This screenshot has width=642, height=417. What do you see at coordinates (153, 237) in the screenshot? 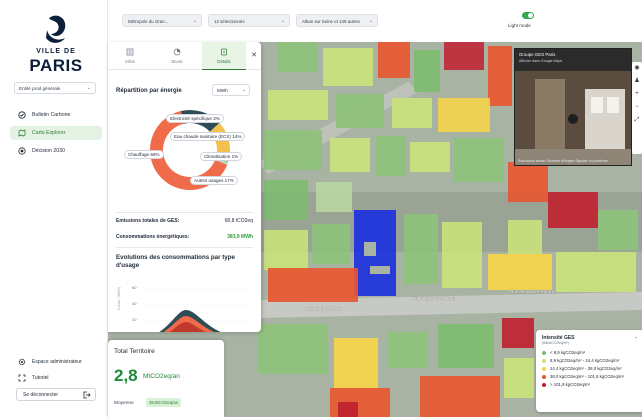
I see `consumption-label: Consommations énergétiques:` at bounding box center [153, 237].